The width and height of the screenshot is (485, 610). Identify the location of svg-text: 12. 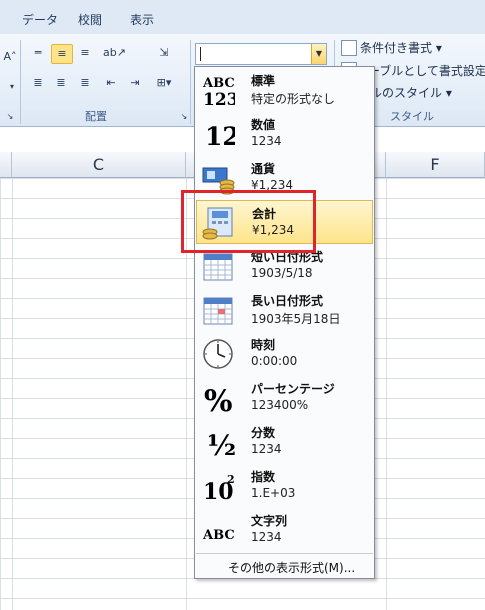
(220, 136).